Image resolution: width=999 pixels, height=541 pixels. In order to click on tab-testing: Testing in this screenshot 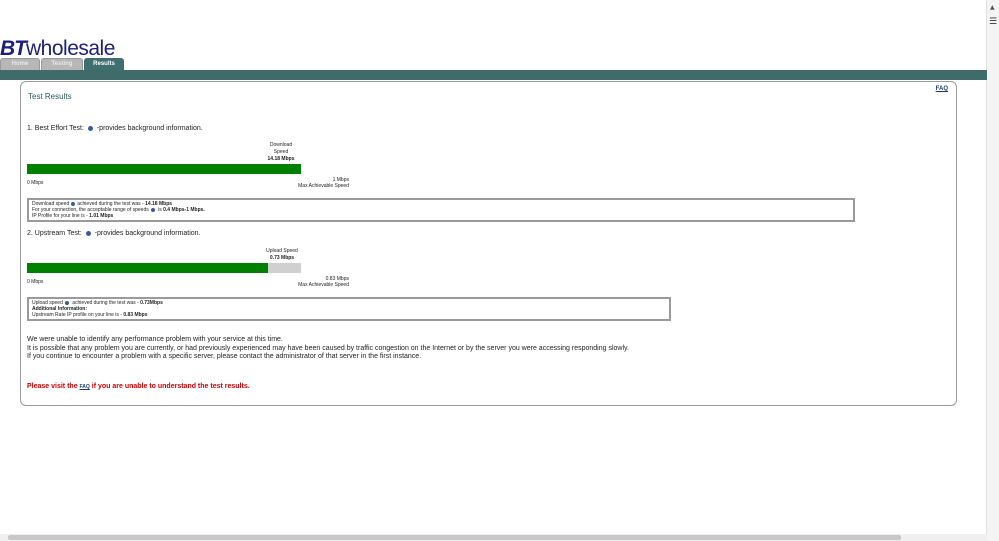, I will do `click(62, 64)`.